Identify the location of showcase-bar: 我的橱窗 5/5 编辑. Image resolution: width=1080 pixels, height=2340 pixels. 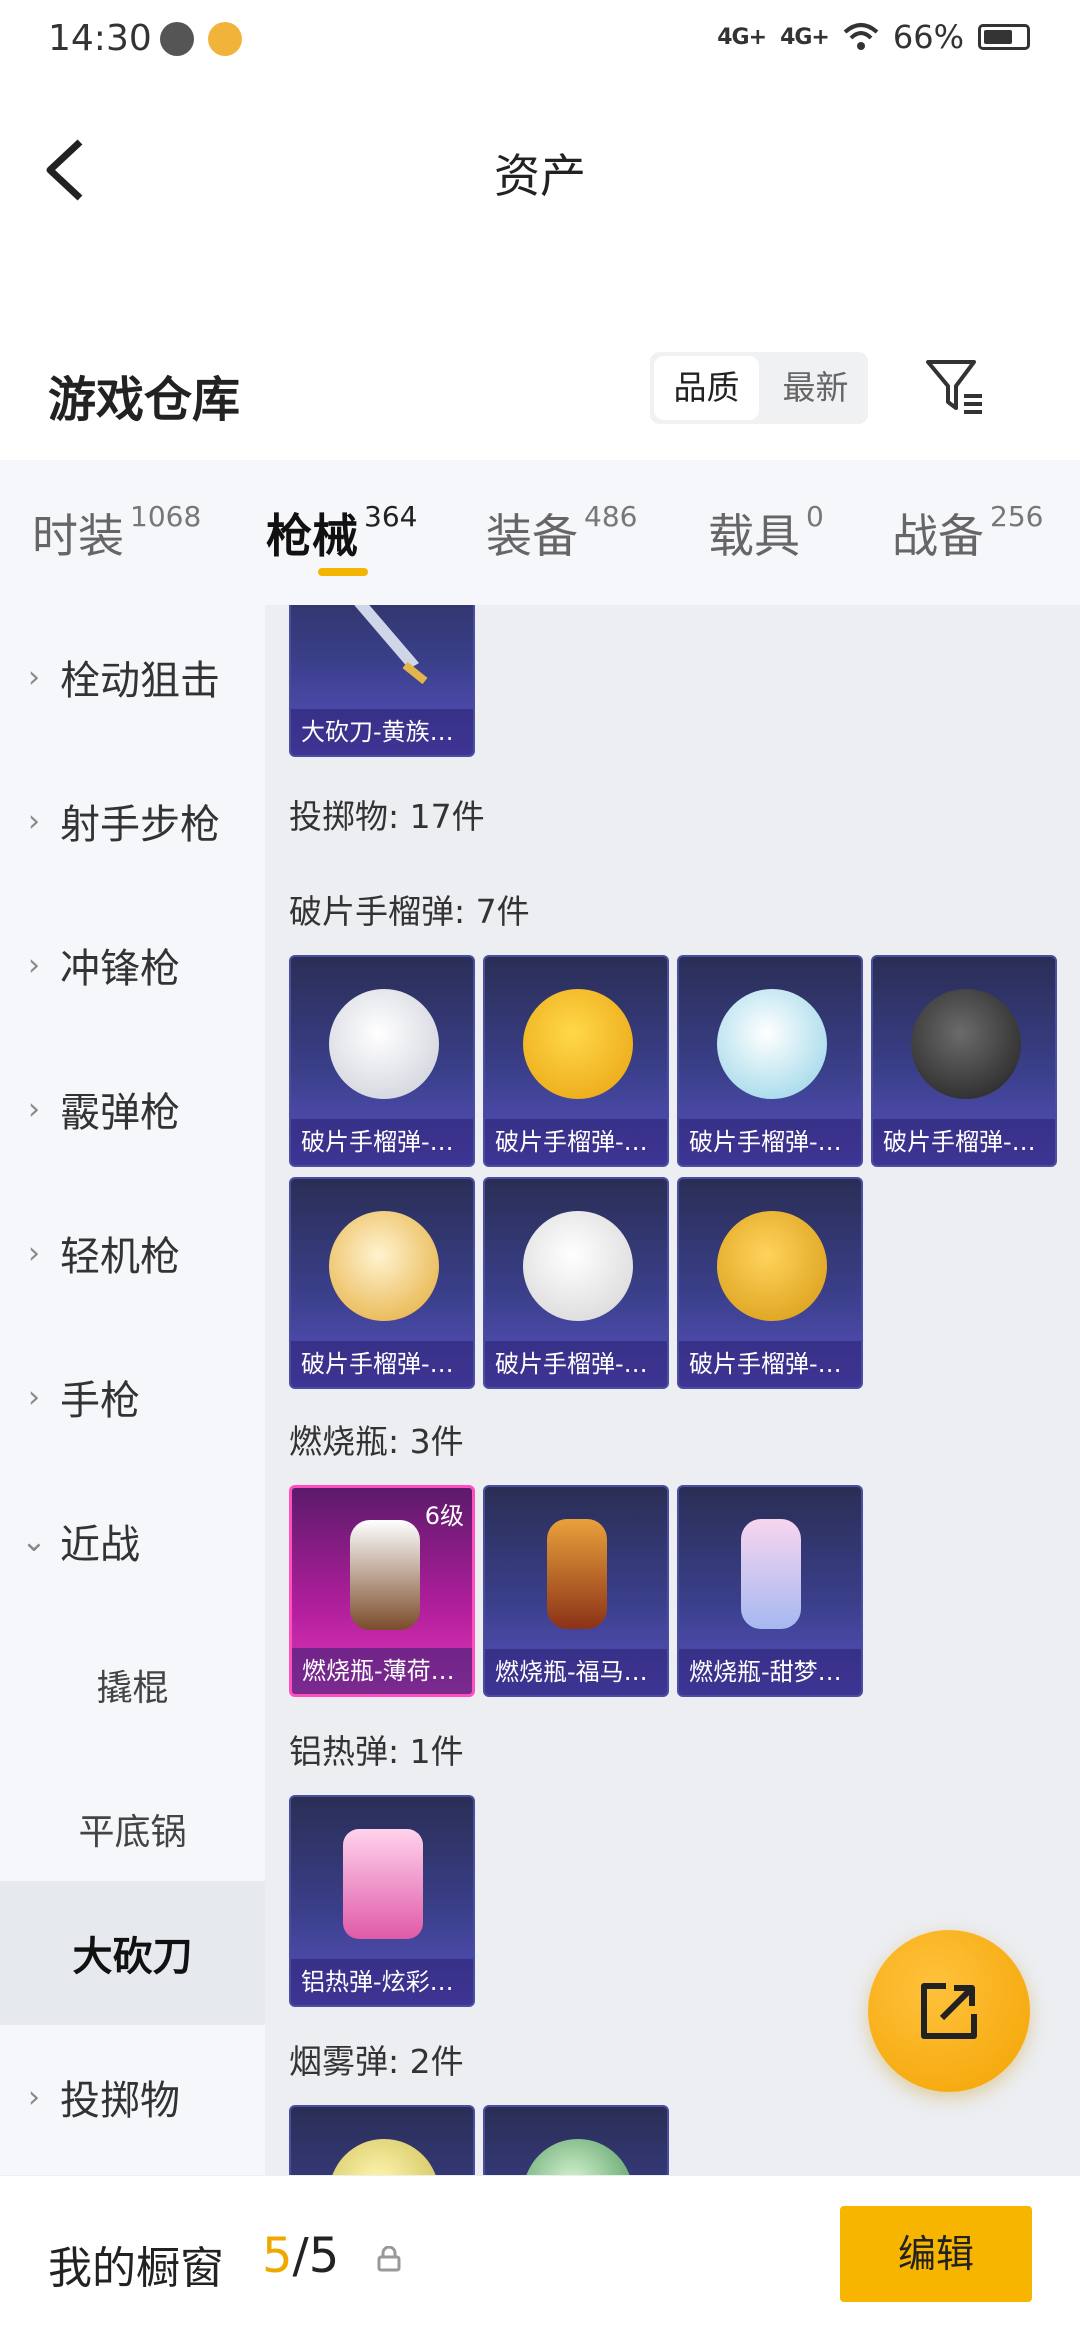
(540, 2257).